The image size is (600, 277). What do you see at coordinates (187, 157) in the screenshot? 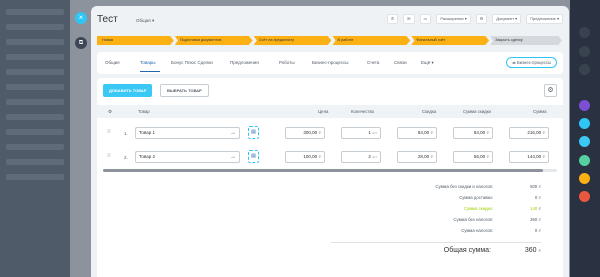
I see `product-name-field: Товар 2 →` at bounding box center [187, 157].